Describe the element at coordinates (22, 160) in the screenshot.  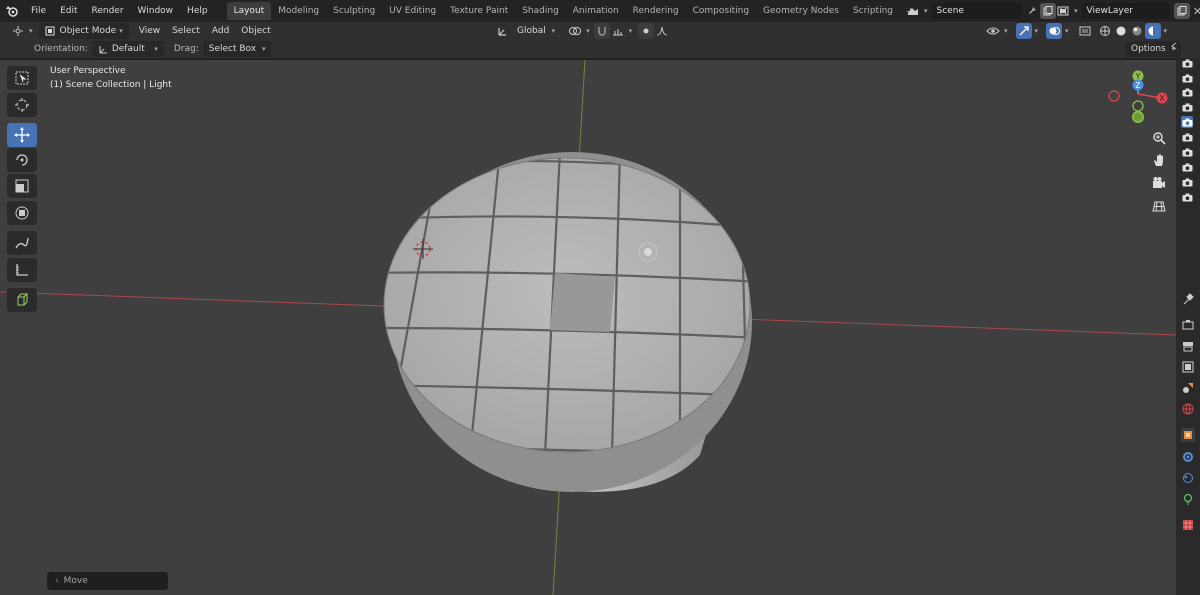
I see `rotate-tool` at that location.